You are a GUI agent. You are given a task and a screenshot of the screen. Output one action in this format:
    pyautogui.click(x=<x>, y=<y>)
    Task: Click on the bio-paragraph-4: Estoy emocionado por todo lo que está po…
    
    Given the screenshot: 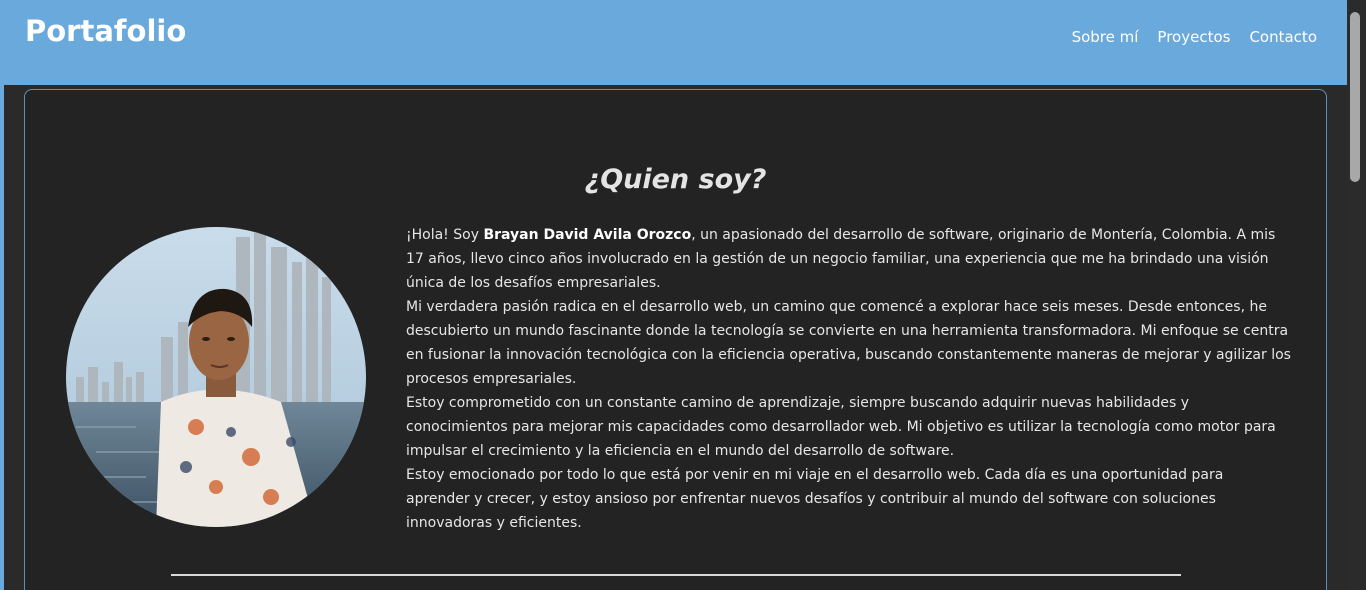 What is the action you would take?
    pyautogui.click(x=815, y=499)
    